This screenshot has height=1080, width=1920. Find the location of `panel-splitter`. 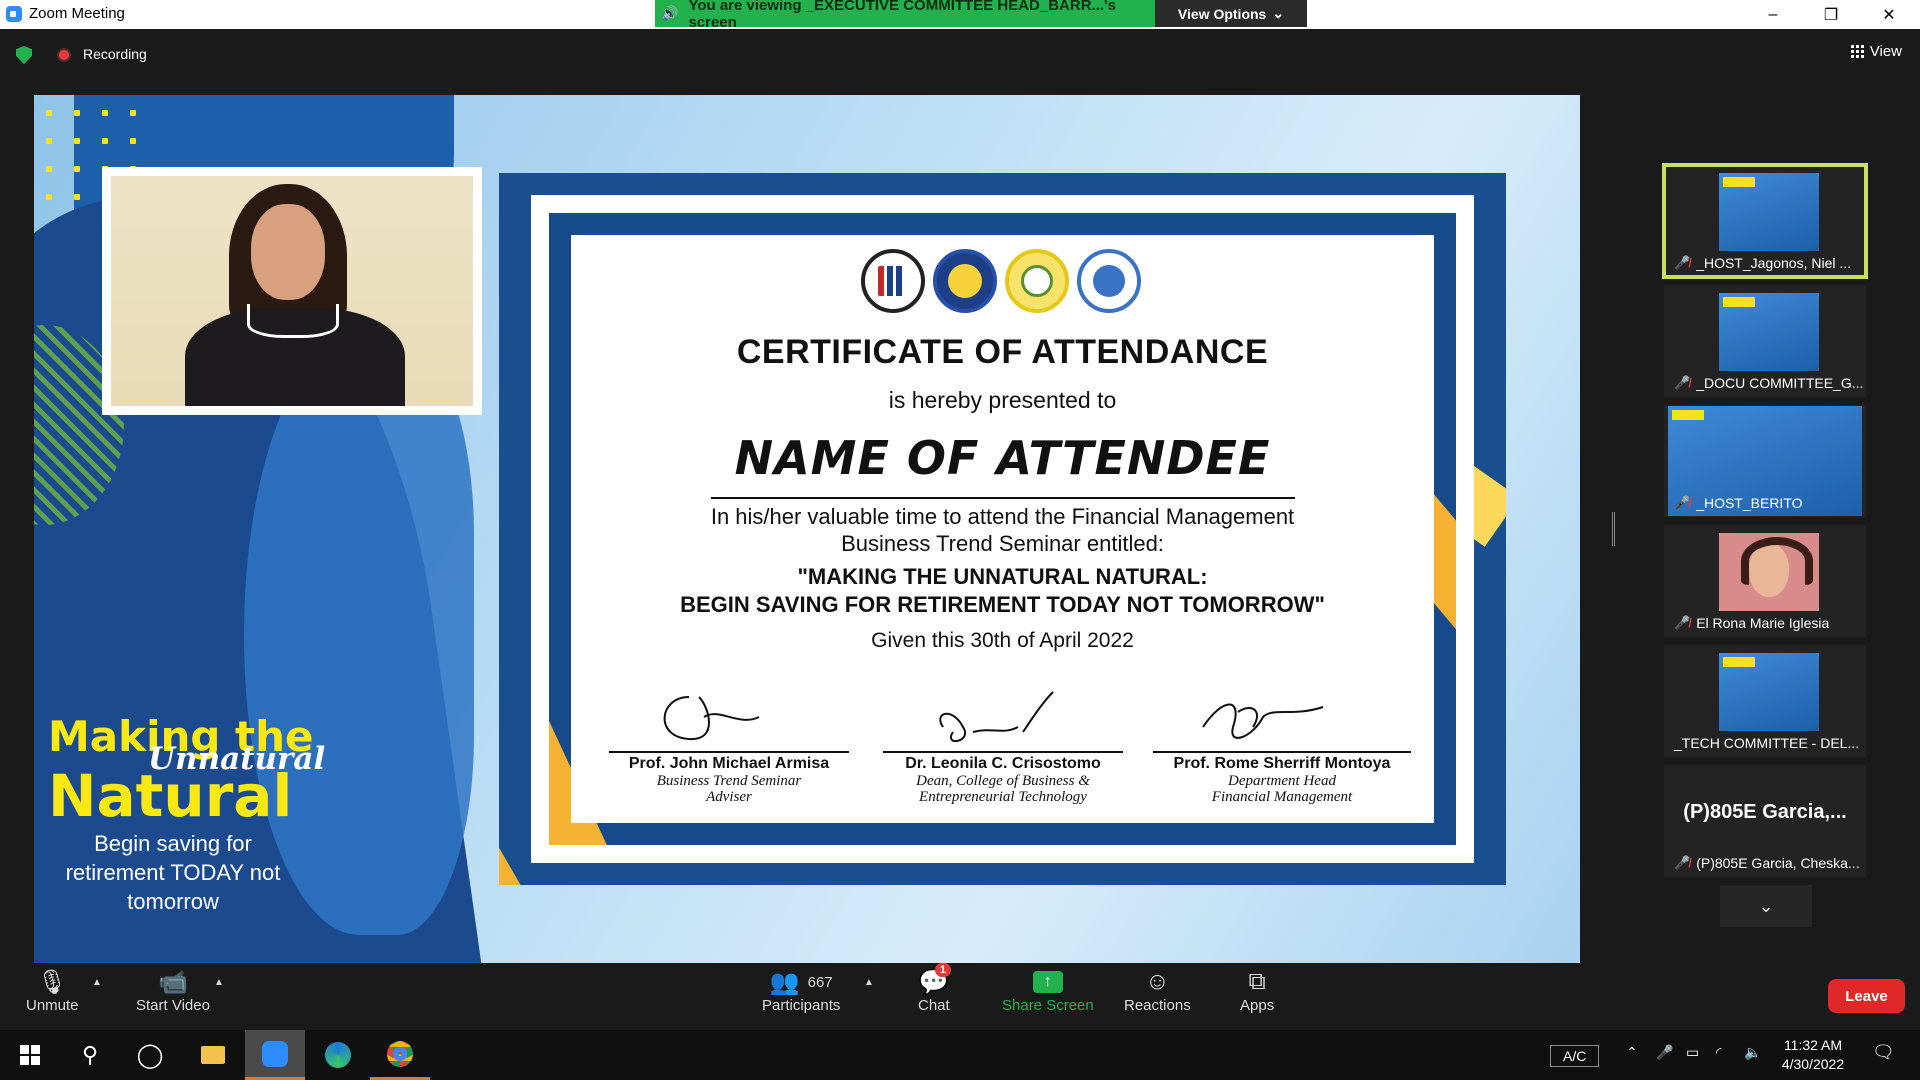

panel-splitter is located at coordinates (1613, 529).